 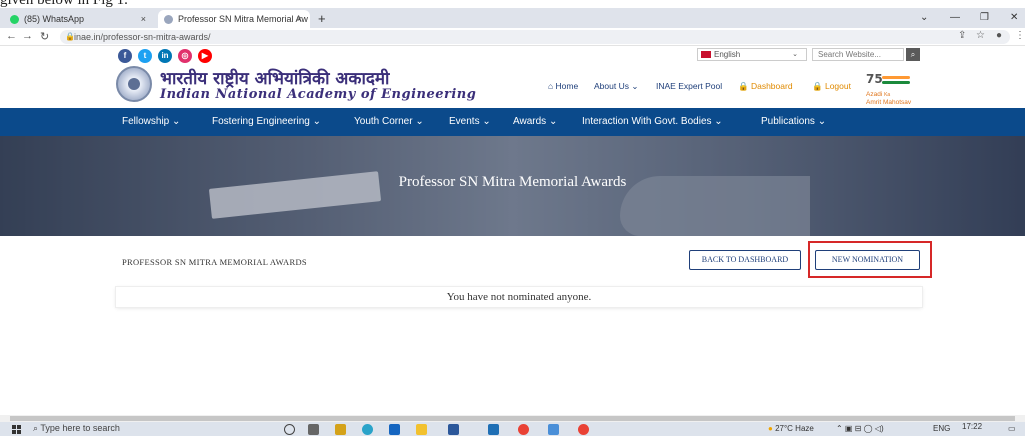 What do you see at coordinates (788, 121) in the screenshot?
I see `nav-label: Publications` at bounding box center [788, 121].